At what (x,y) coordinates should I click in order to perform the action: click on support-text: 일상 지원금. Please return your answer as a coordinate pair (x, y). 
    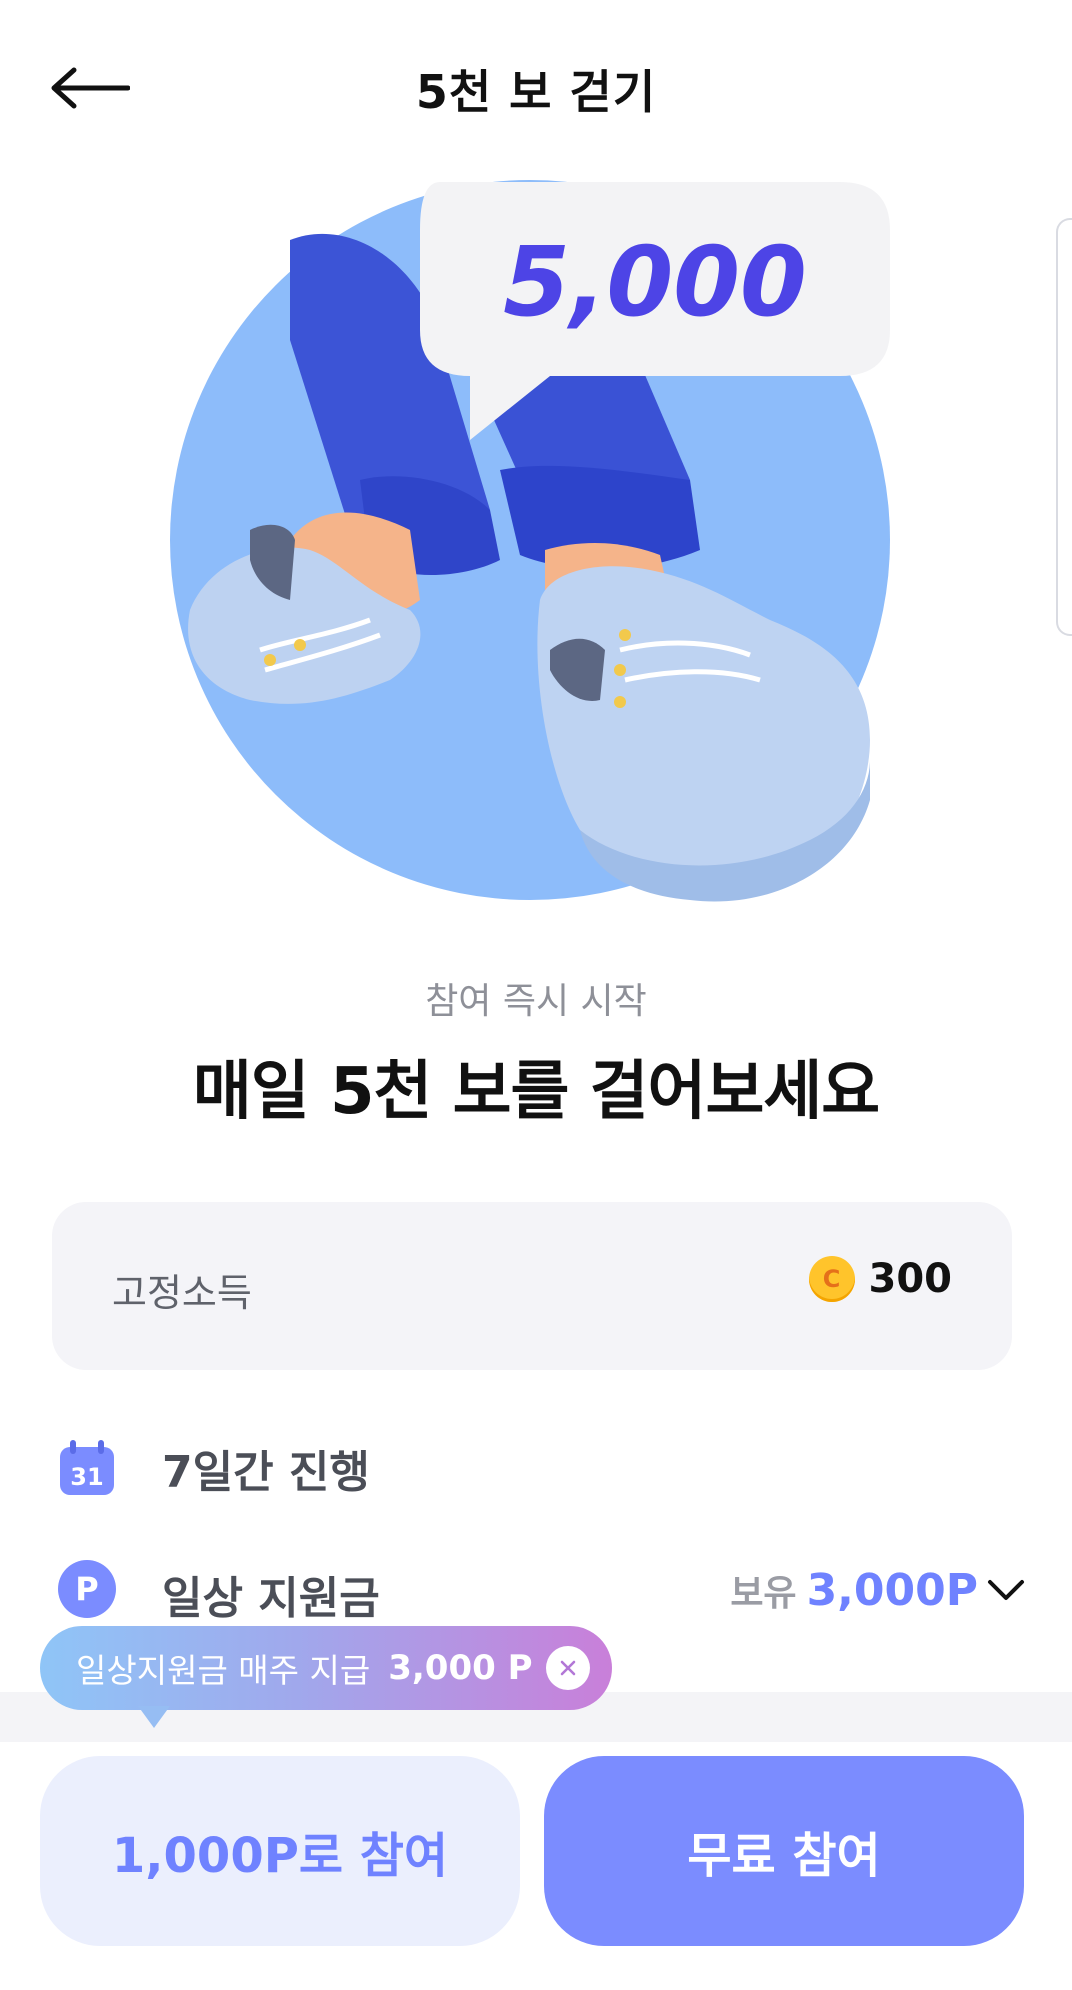
    Looking at the image, I should click on (271, 1598).